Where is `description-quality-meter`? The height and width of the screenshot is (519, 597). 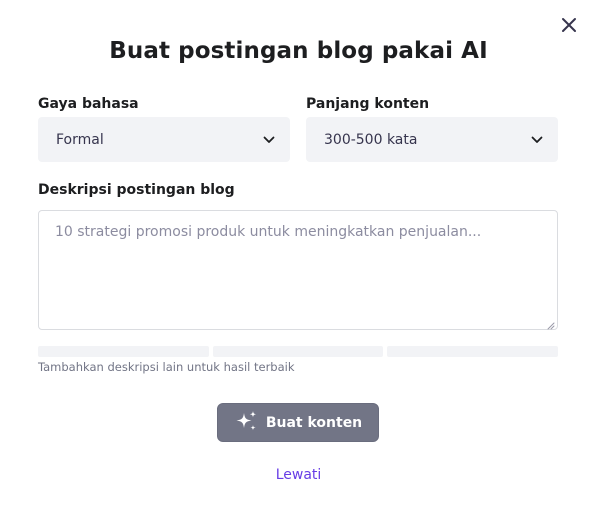 description-quality-meter is located at coordinates (298, 351).